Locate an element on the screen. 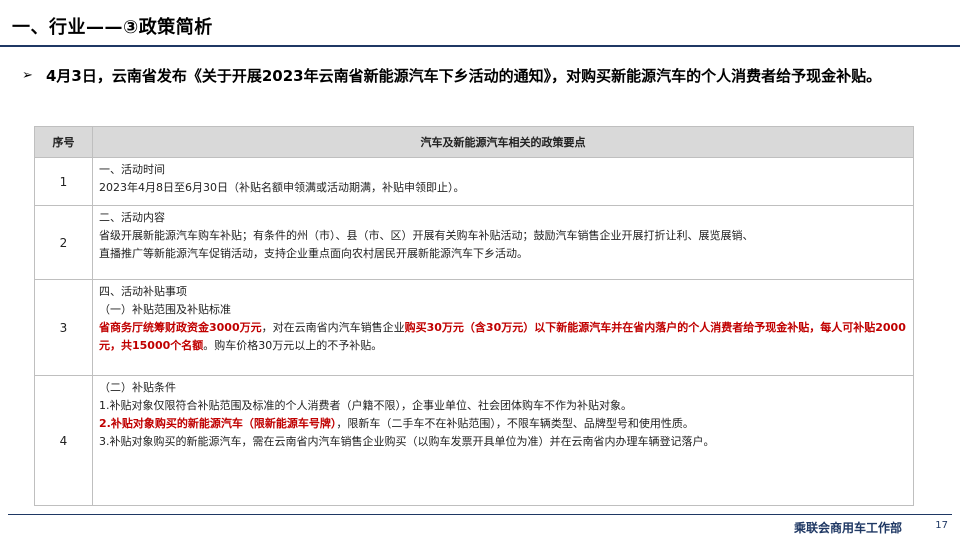  row-seq: 3 is located at coordinates (63, 327).